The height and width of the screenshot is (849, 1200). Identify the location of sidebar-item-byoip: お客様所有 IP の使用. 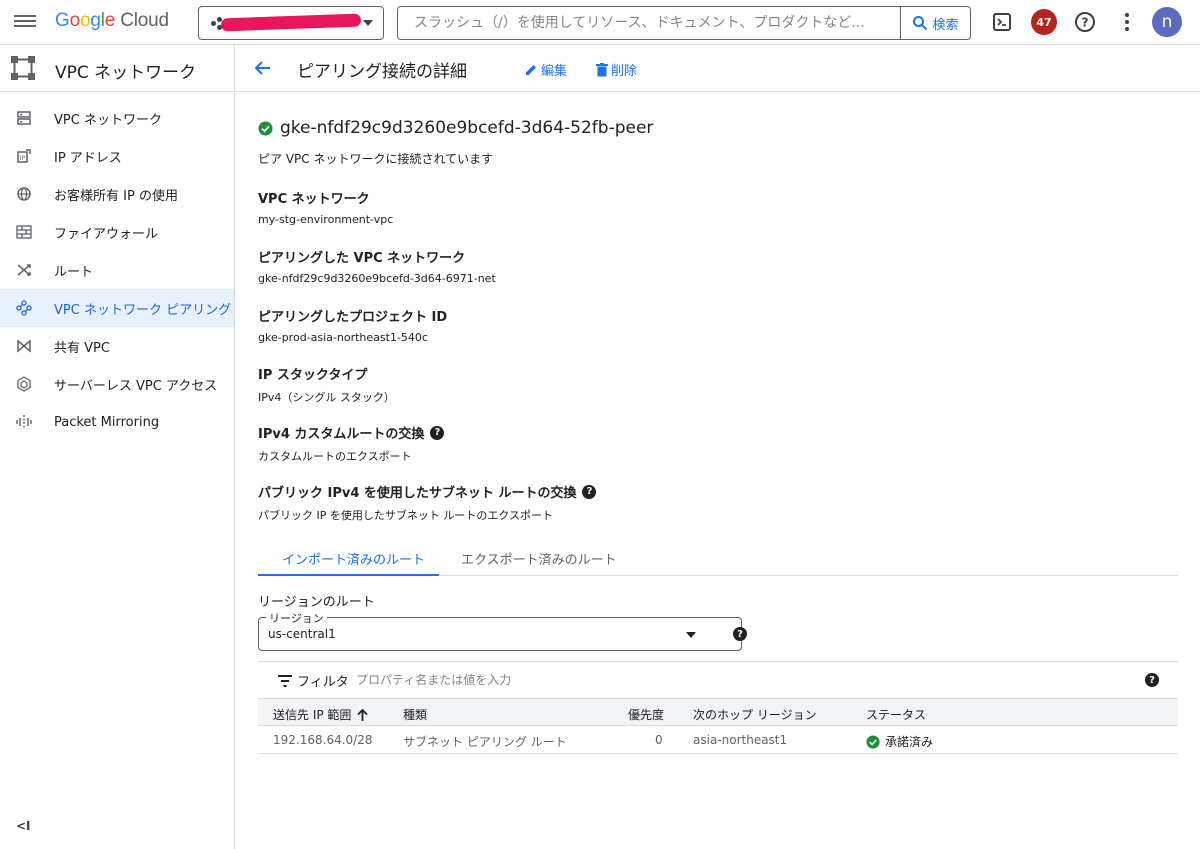
(117, 194).